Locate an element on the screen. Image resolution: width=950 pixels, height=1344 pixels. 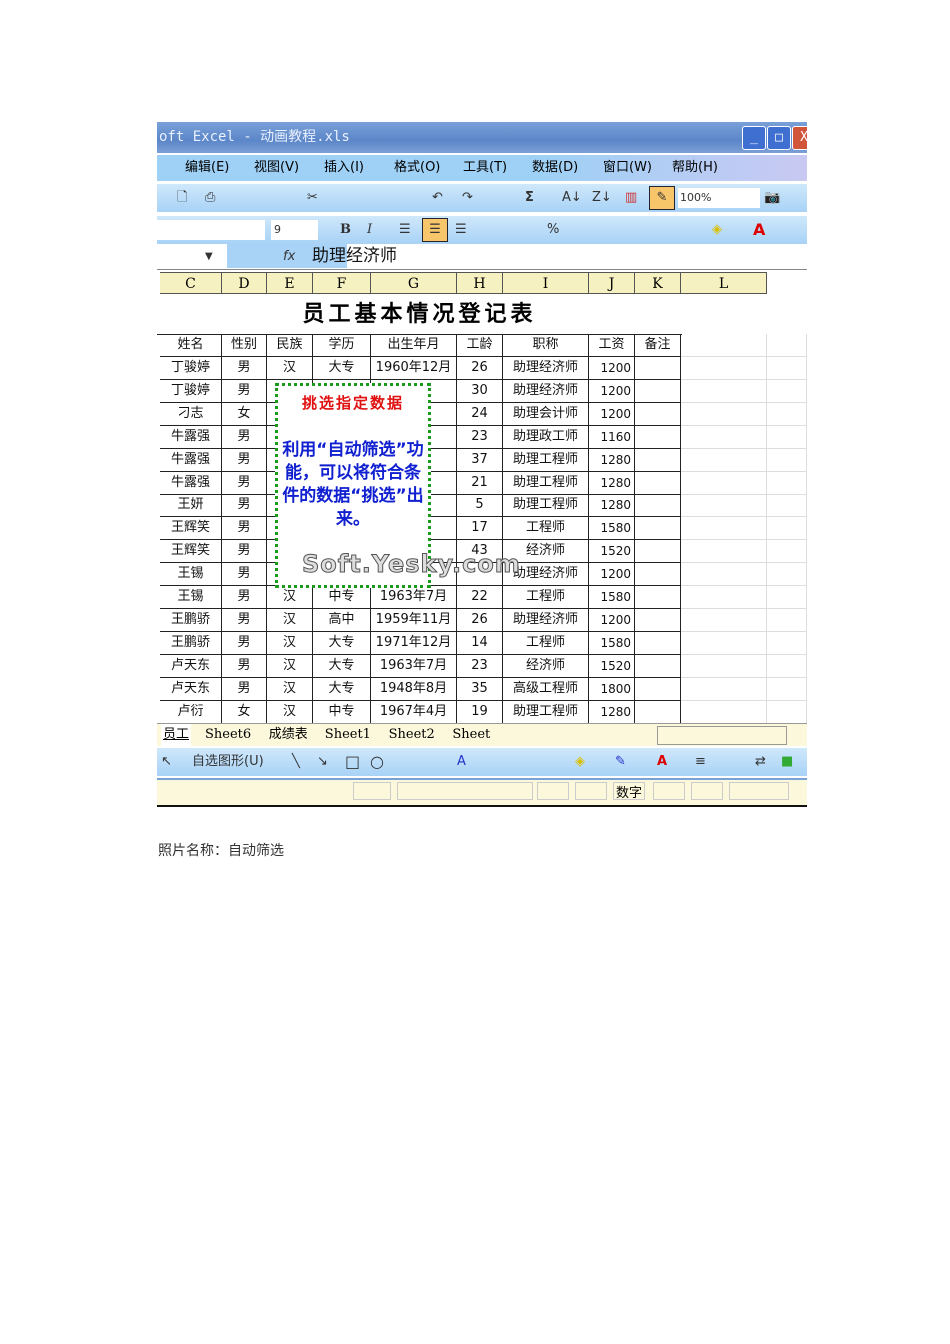
column-header: K is located at coordinates (658, 283).